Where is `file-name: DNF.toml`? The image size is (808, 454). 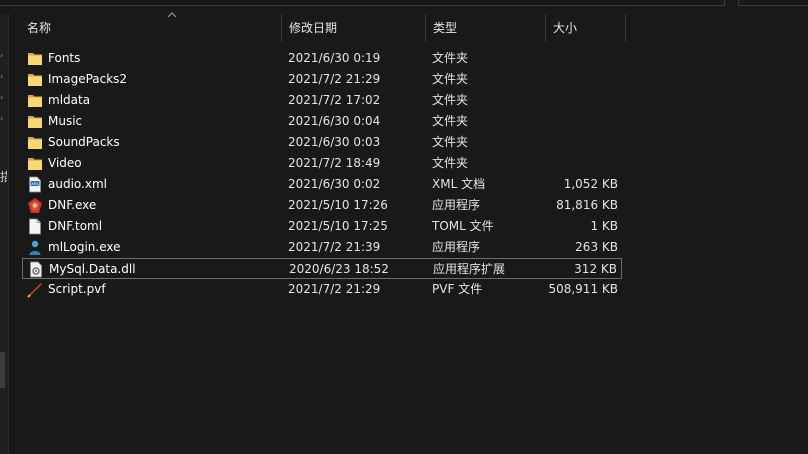 file-name: DNF.toml is located at coordinates (75, 226).